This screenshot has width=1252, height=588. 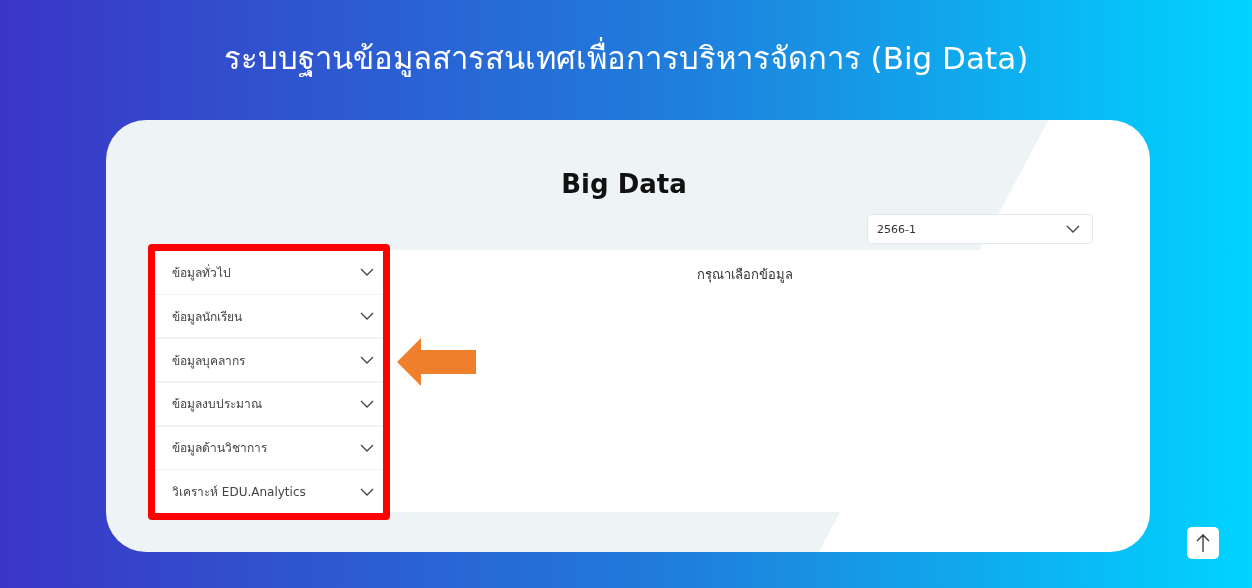 I want to click on page-title: ระบบฐานข้อมูลสารสนเทศเพื่อการบริหารจัดการ (Big Data), so click(x=626, y=58).